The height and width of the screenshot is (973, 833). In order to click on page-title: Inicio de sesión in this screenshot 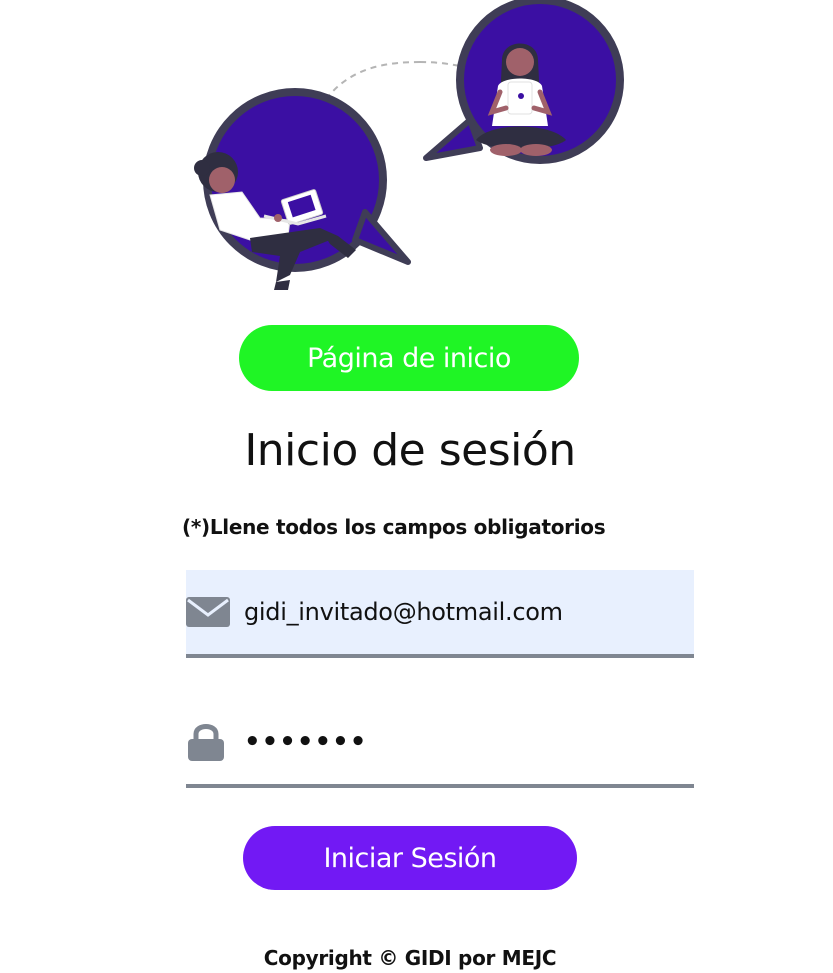, I will do `click(410, 450)`.